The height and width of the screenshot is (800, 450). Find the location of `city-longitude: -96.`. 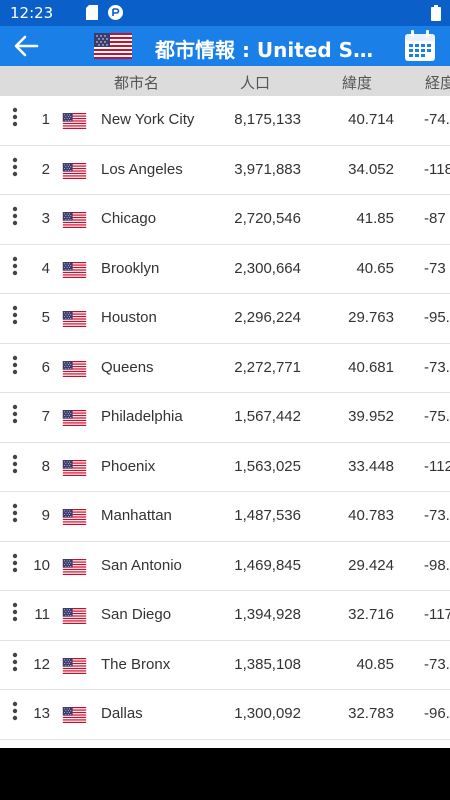

city-longitude: -96. is located at coordinates (437, 713).